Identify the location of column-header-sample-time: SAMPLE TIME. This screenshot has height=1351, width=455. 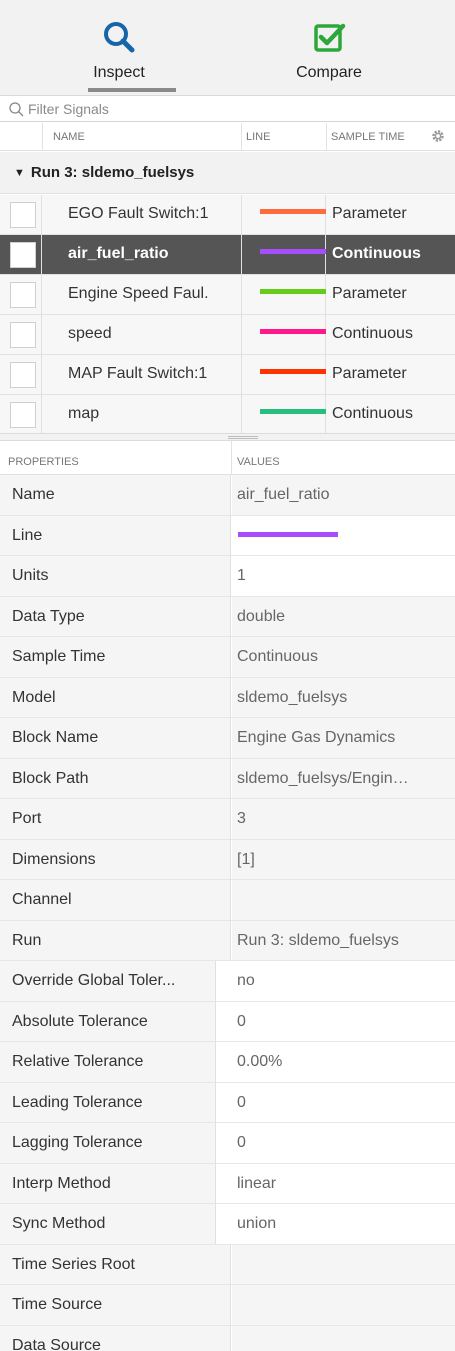
(368, 137).